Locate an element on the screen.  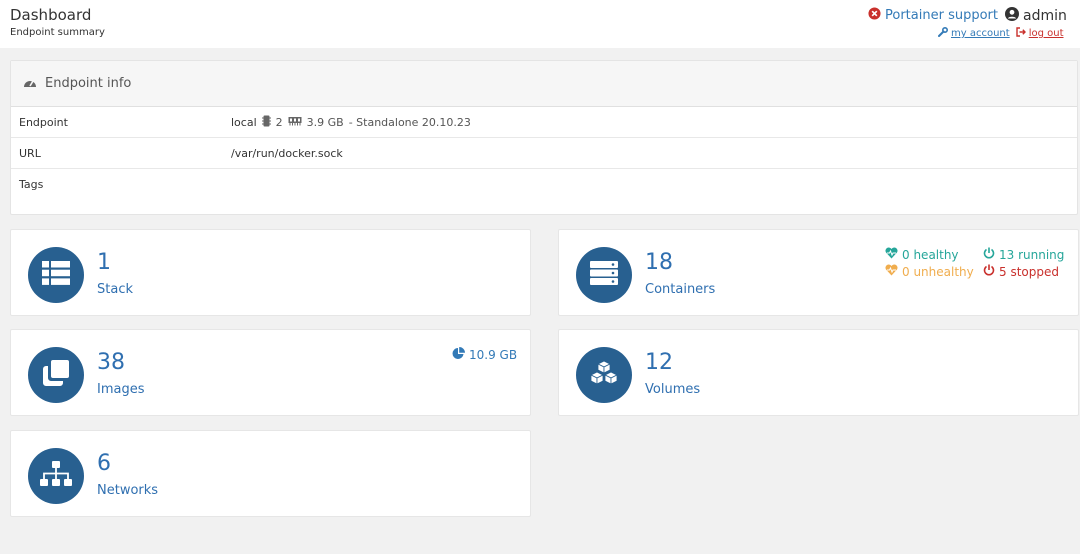
user-circle-icon is located at coordinates (1012, 16).